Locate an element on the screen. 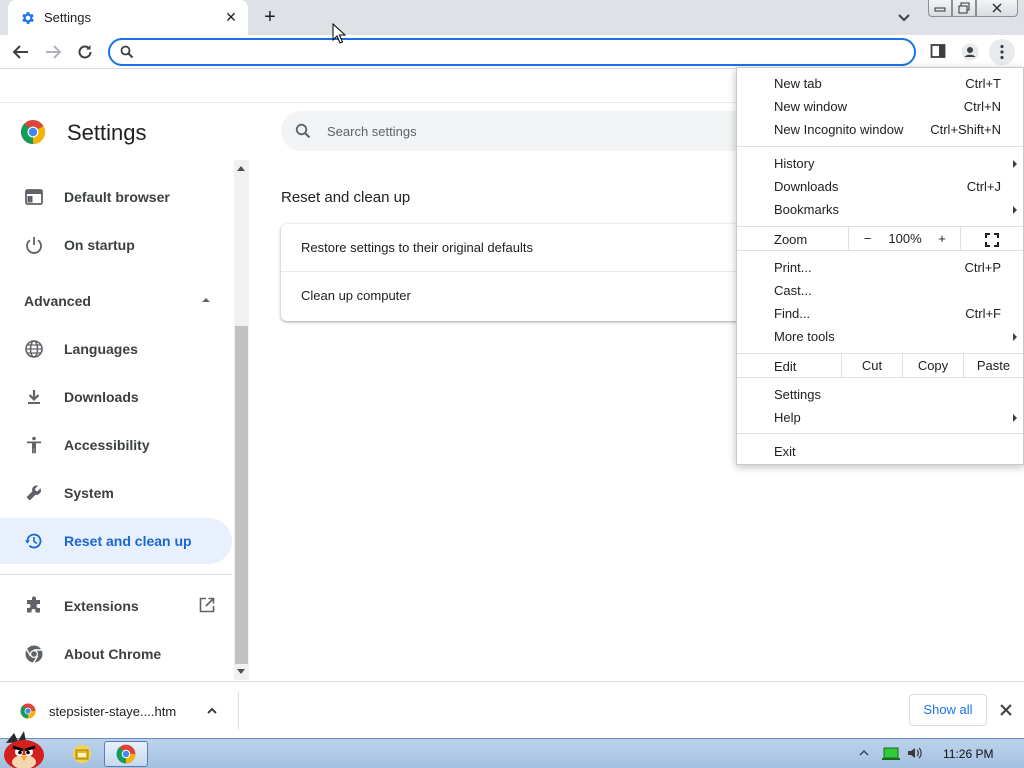 The height and width of the screenshot is (768, 1024). menu-label: Settings is located at coordinates (797, 394).